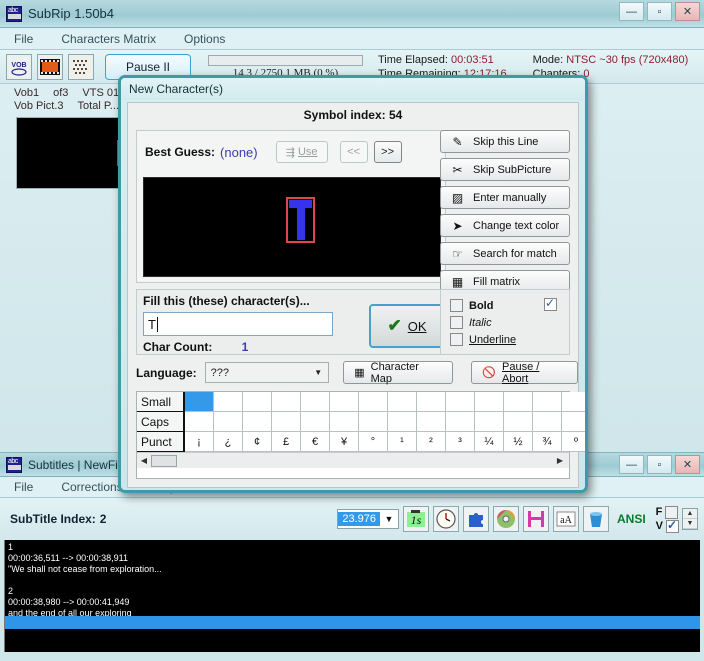 This screenshot has height=661, width=704. I want to click on font-aA-icon: aA, so click(565, 519).